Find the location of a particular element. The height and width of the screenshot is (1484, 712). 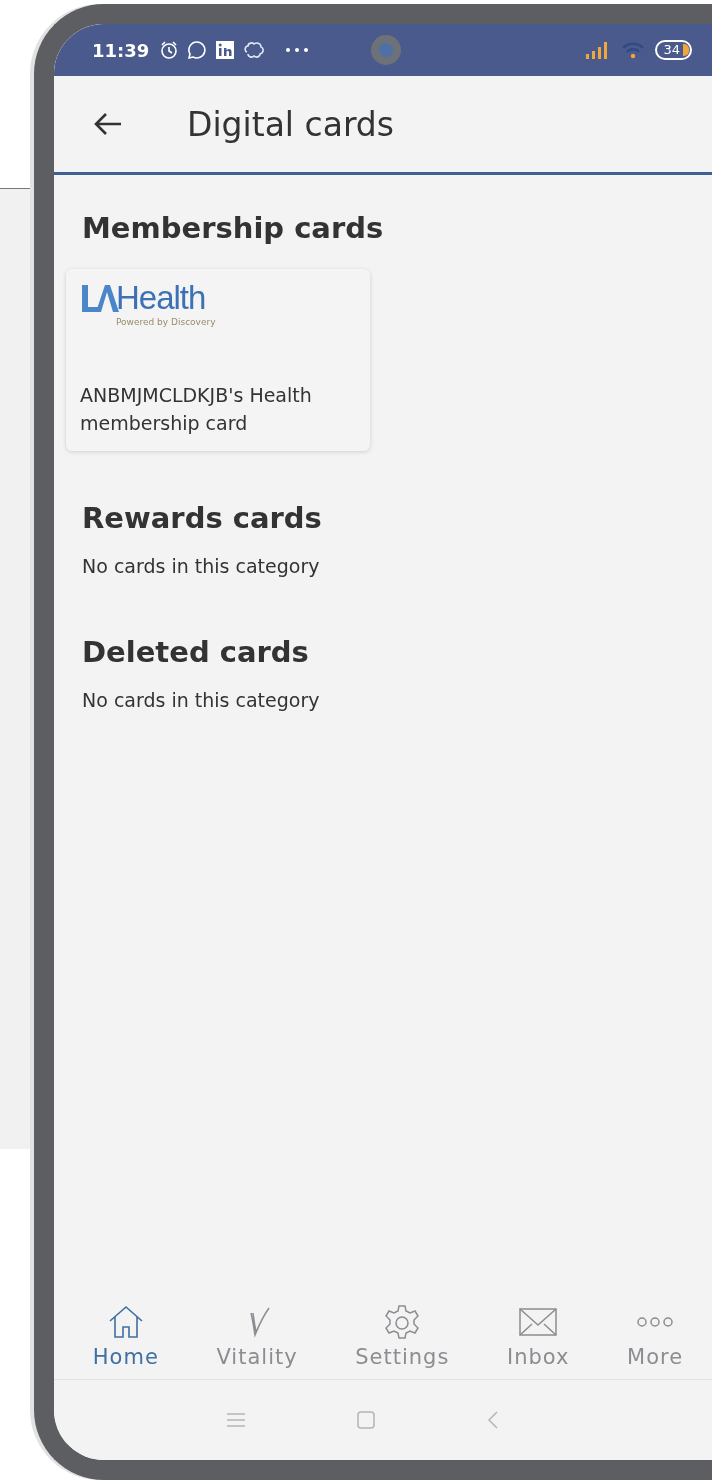

home-square-icon is located at coordinates (366, 1420).